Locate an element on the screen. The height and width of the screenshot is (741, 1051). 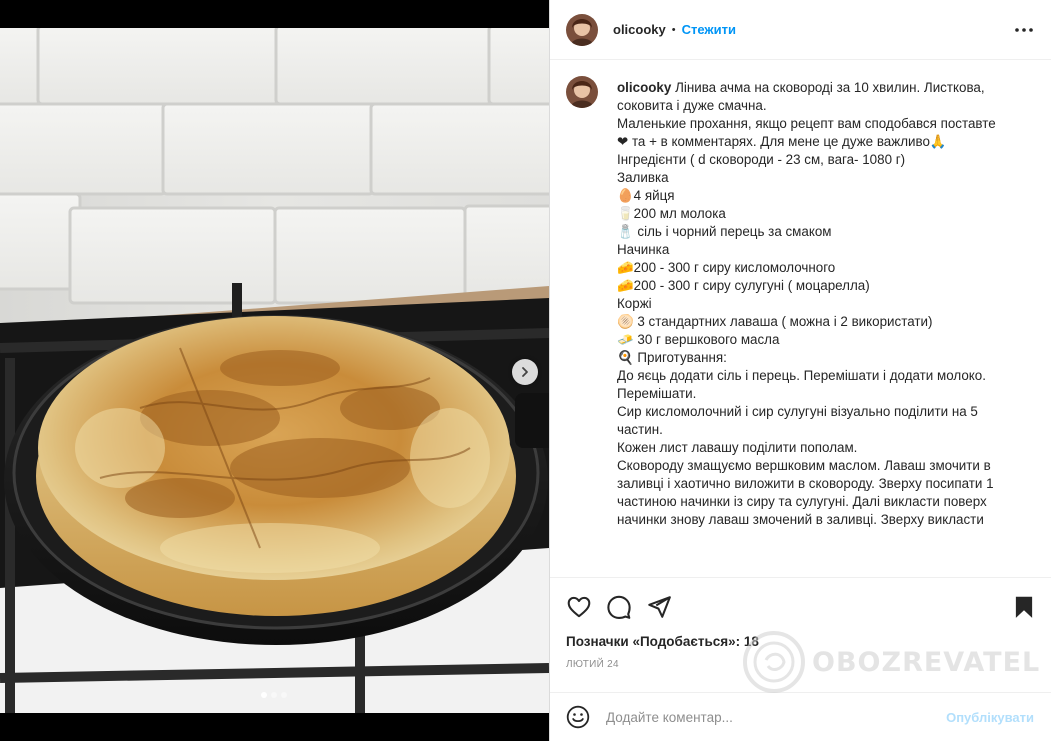
share-button is located at coordinates (659, 607).